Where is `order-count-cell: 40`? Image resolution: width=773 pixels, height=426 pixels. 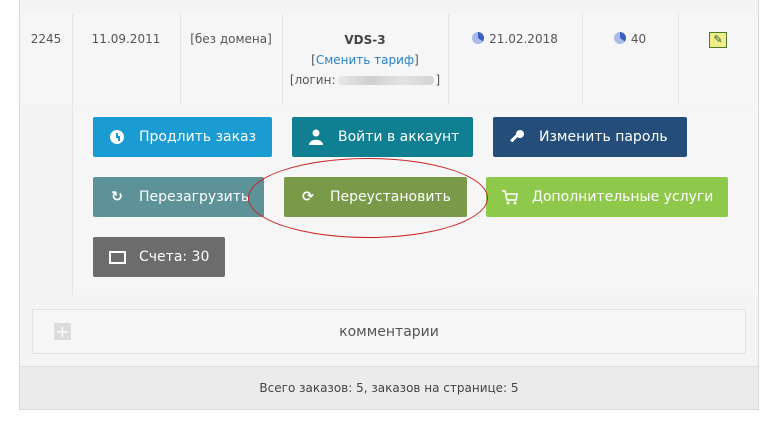 order-count-cell: 40 is located at coordinates (630, 59).